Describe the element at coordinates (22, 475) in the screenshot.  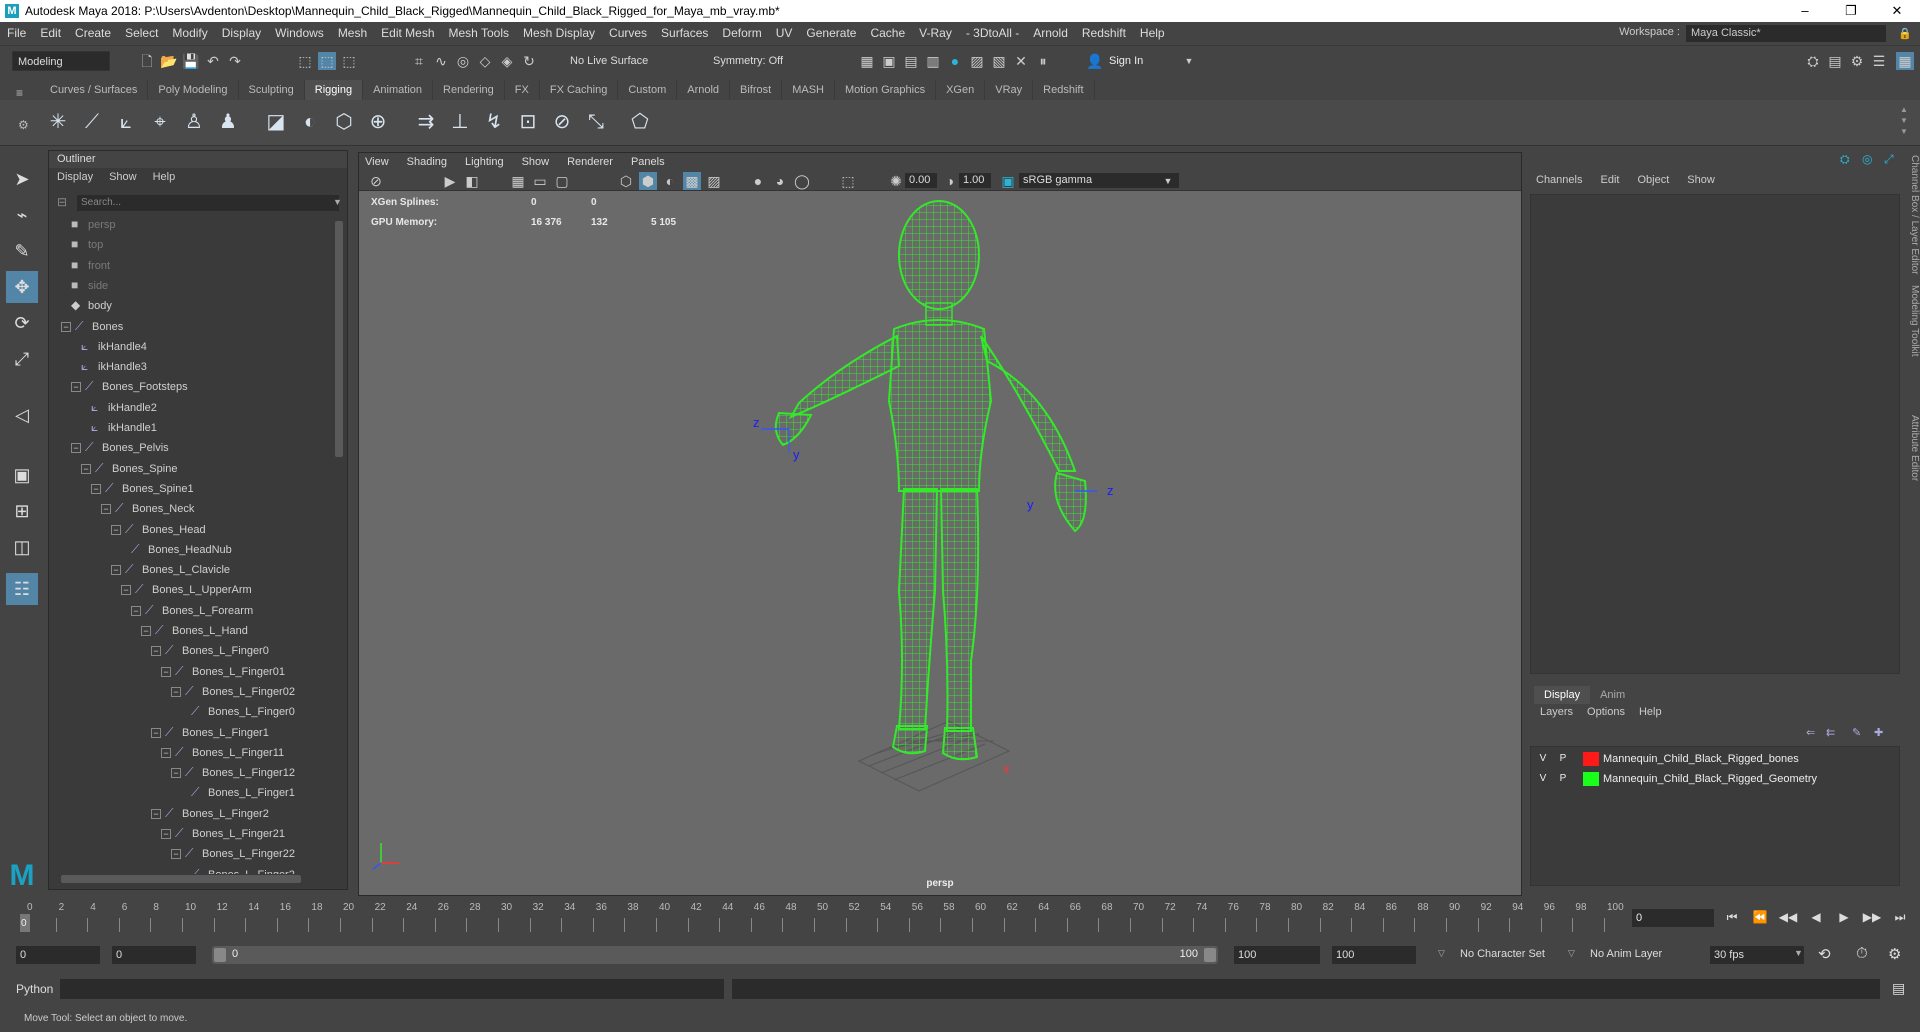
I see `single-view-icon: ▣` at that location.